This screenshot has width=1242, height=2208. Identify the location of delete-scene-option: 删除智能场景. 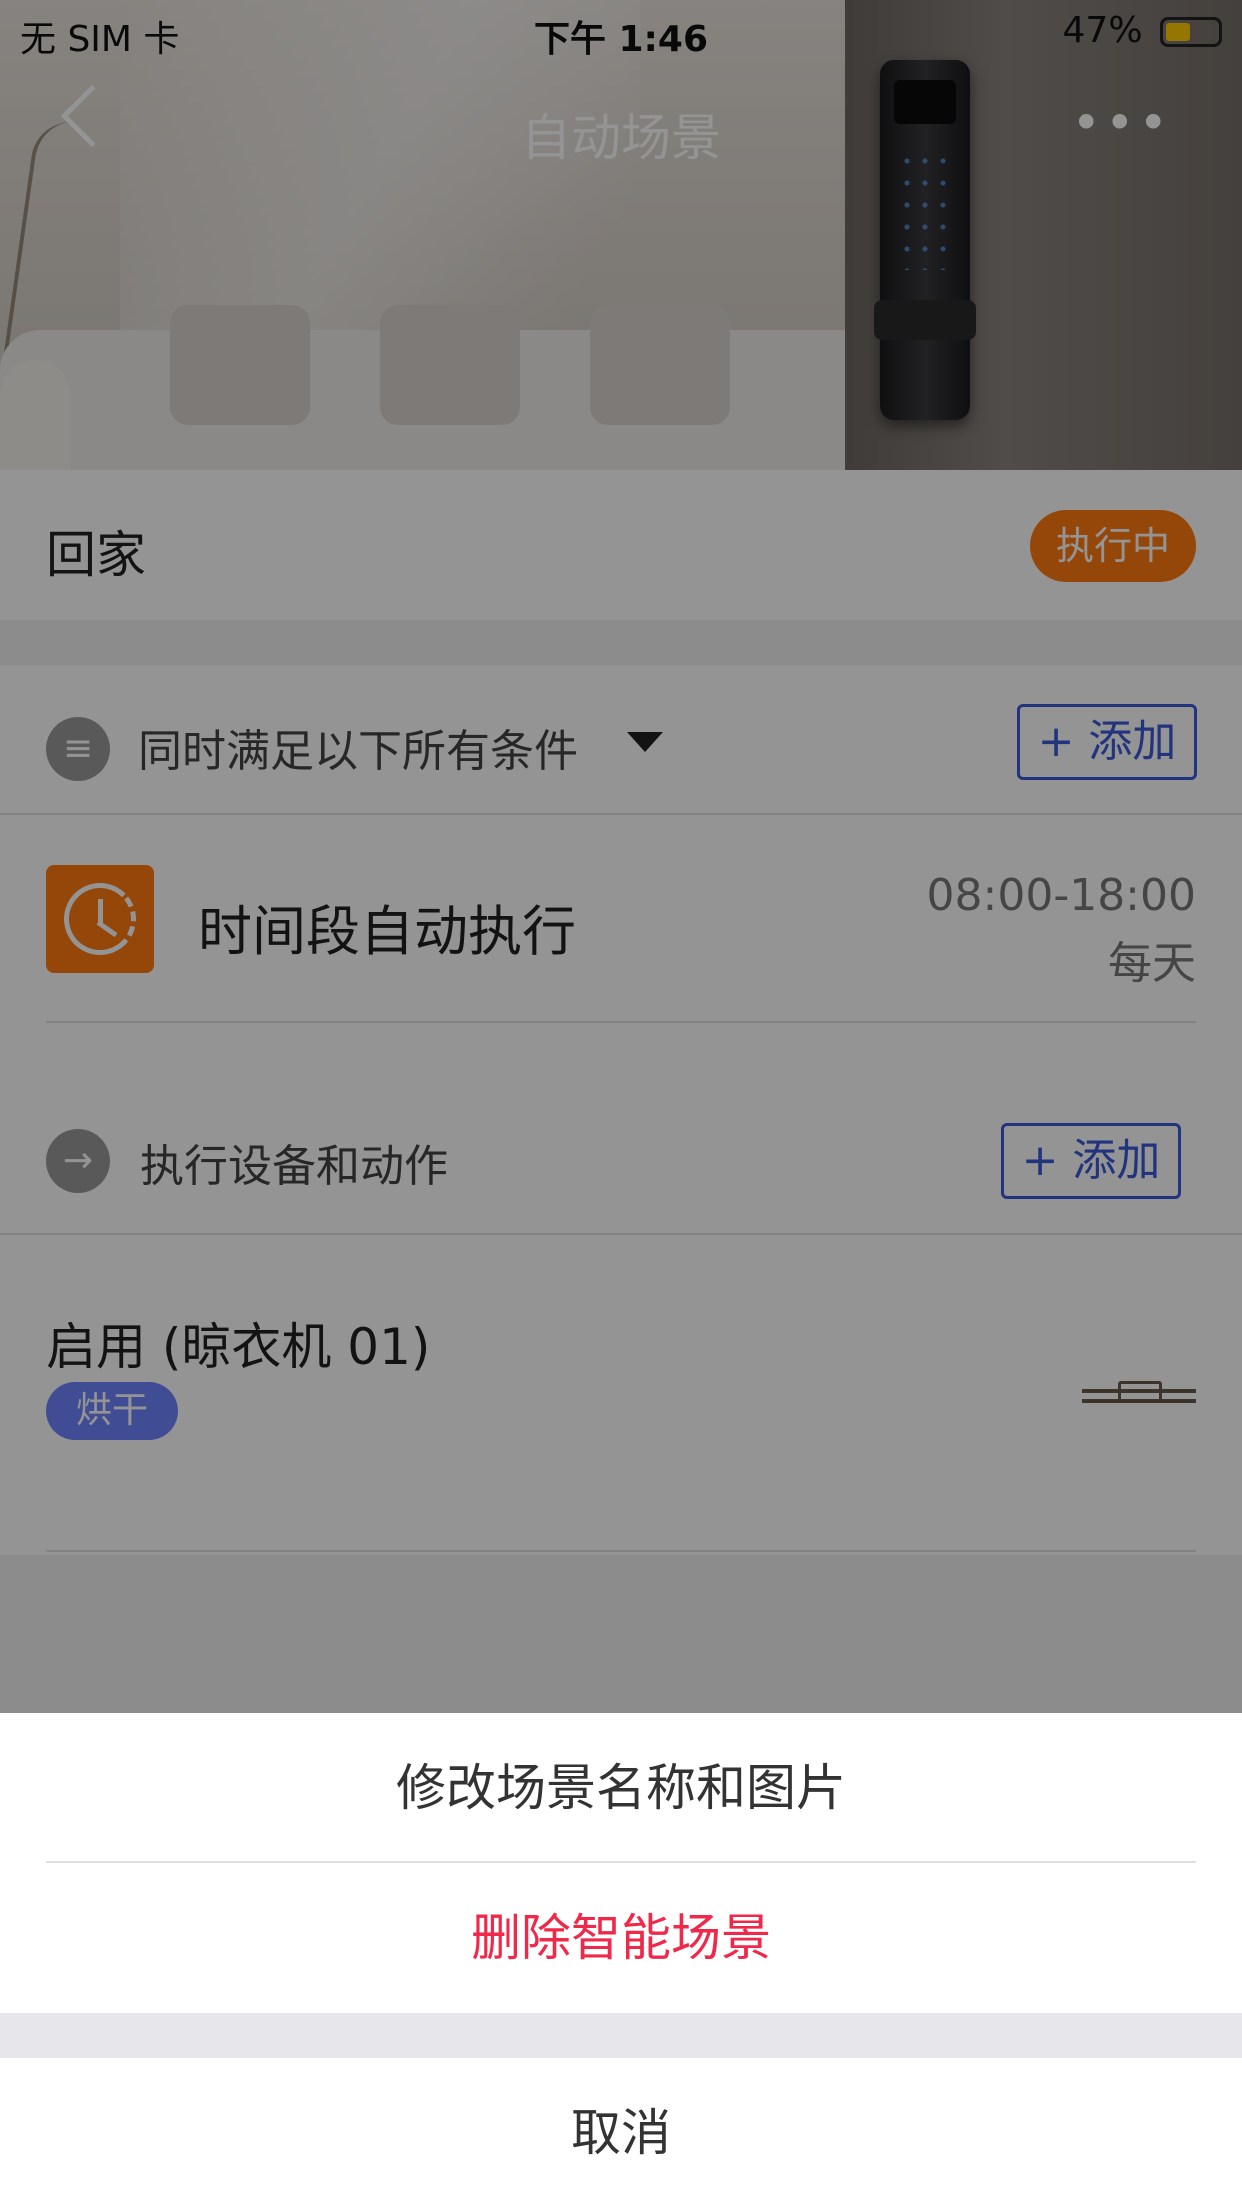
(621, 1938).